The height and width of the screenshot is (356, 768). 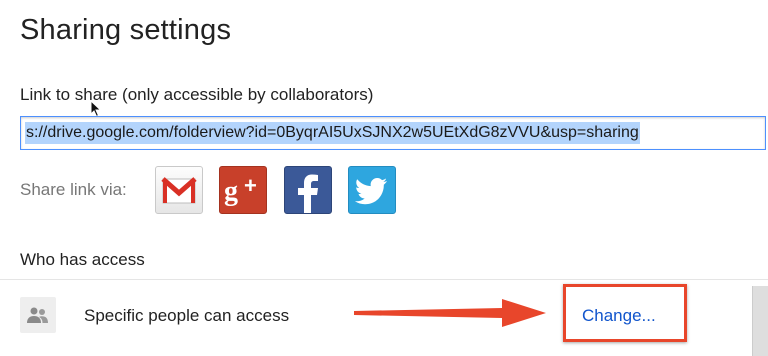 What do you see at coordinates (240, 190) in the screenshot?
I see `google-plus-icon: g +` at bounding box center [240, 190].